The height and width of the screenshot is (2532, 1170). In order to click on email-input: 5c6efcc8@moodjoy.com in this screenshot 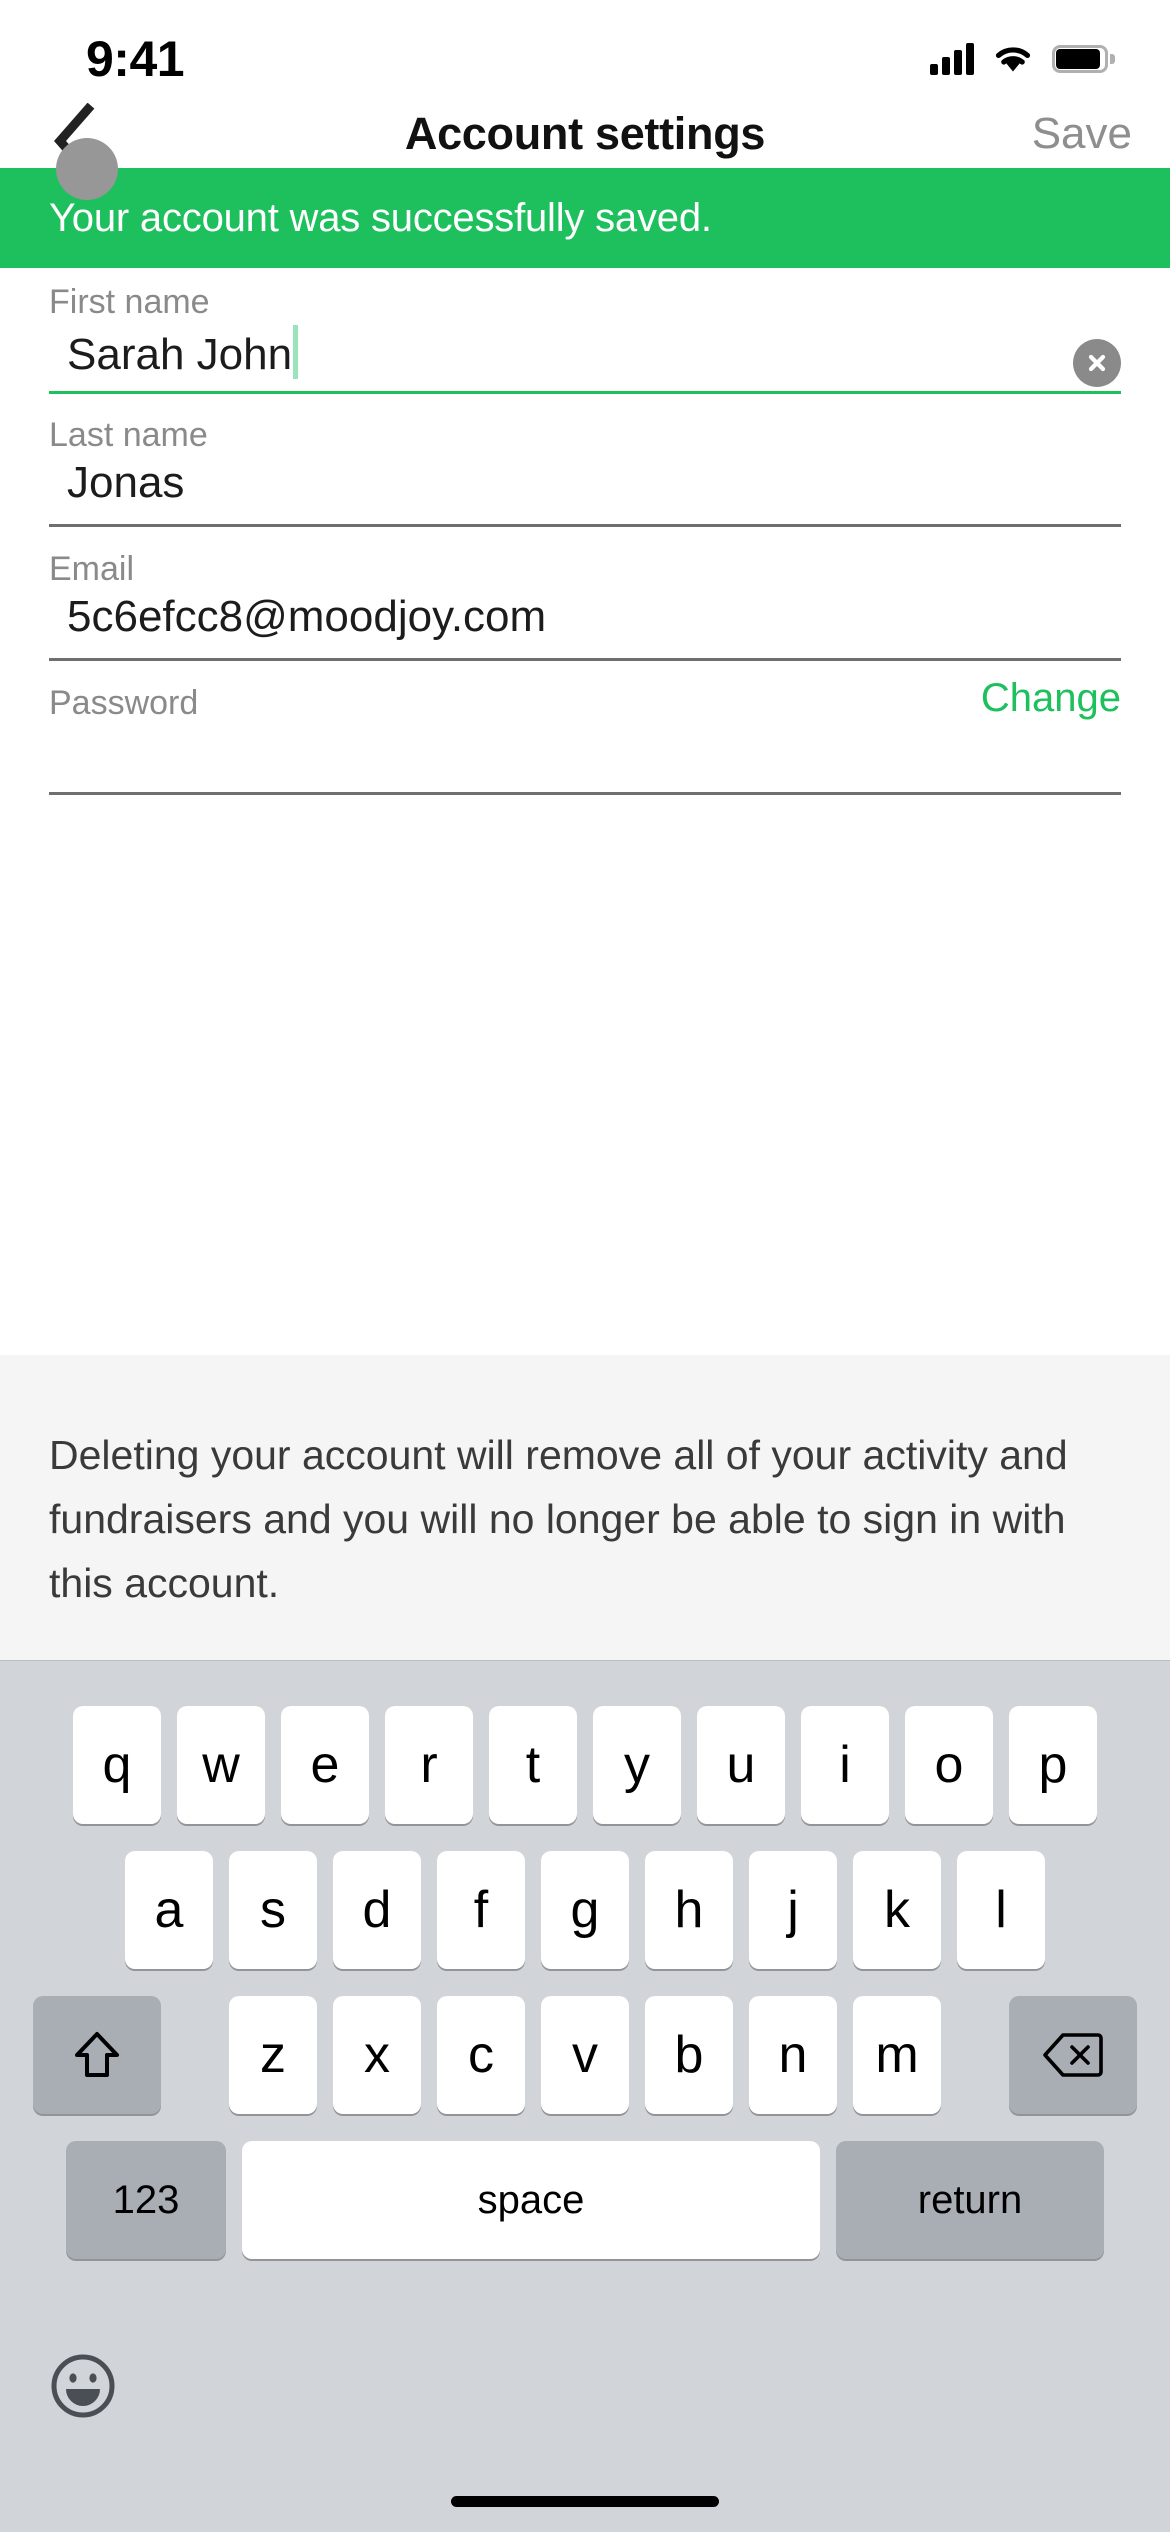, I will do `click(297, 617)`.